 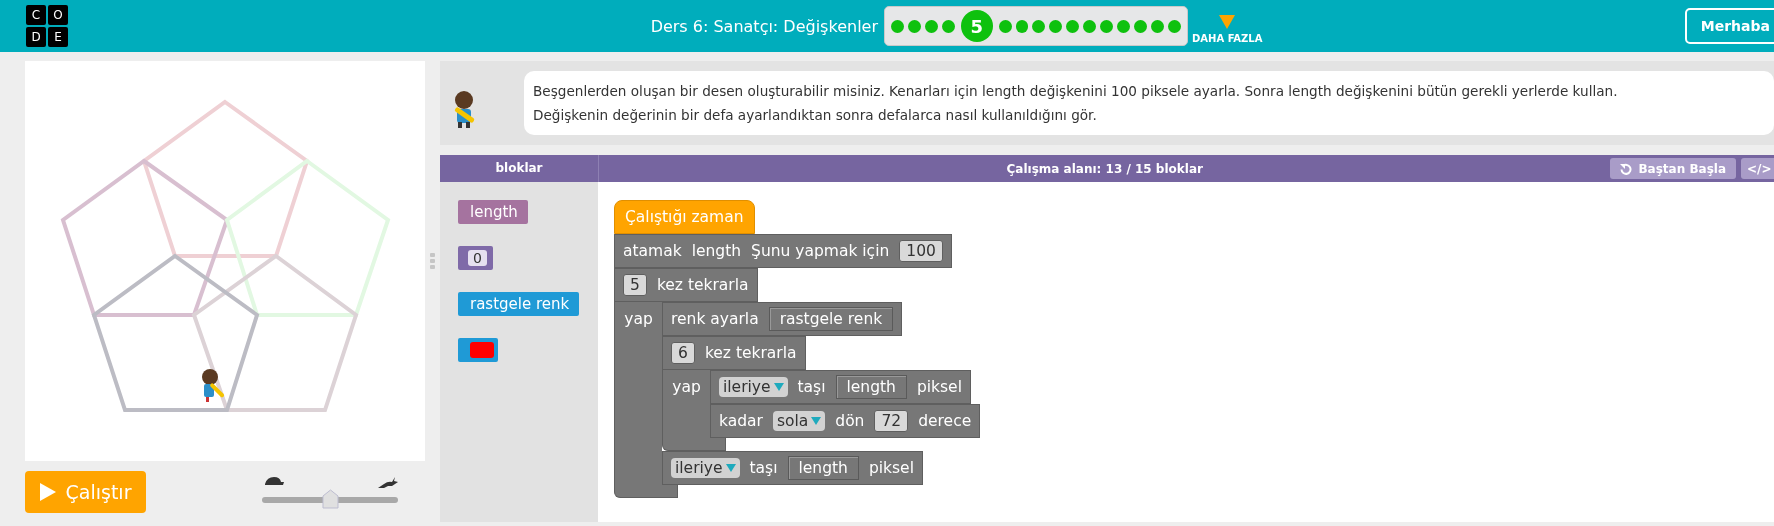 I want to click on code-block: 6 kez tekrarla, so click(x=734, y=353).